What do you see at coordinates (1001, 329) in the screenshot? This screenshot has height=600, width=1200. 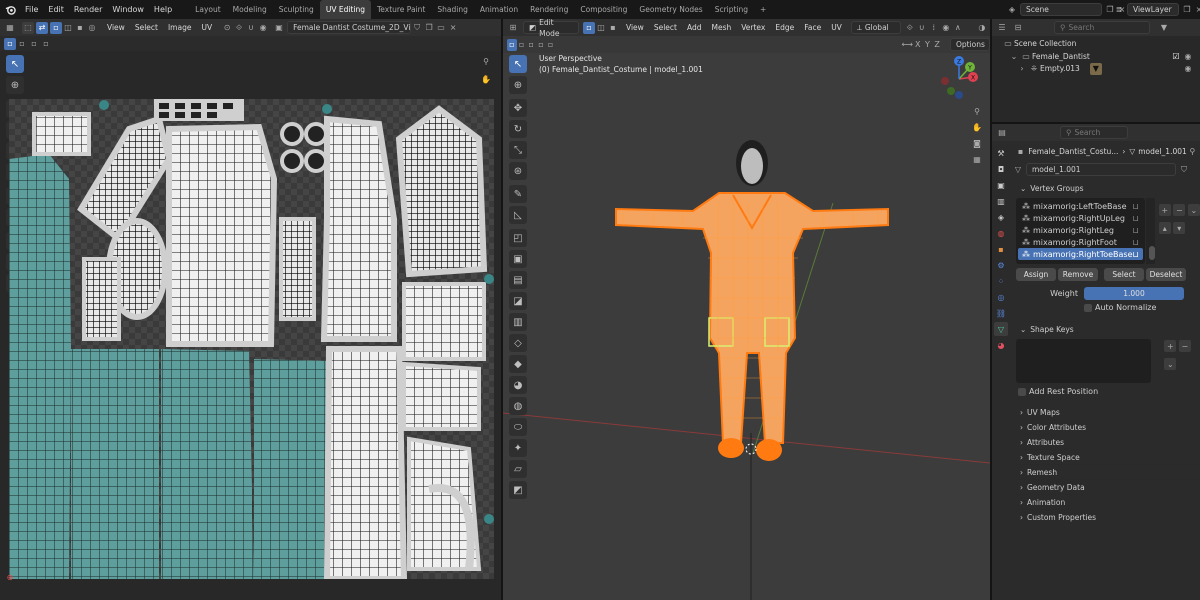 I see `data-tab-icon: ▽` at bounding box center [1001, 329].